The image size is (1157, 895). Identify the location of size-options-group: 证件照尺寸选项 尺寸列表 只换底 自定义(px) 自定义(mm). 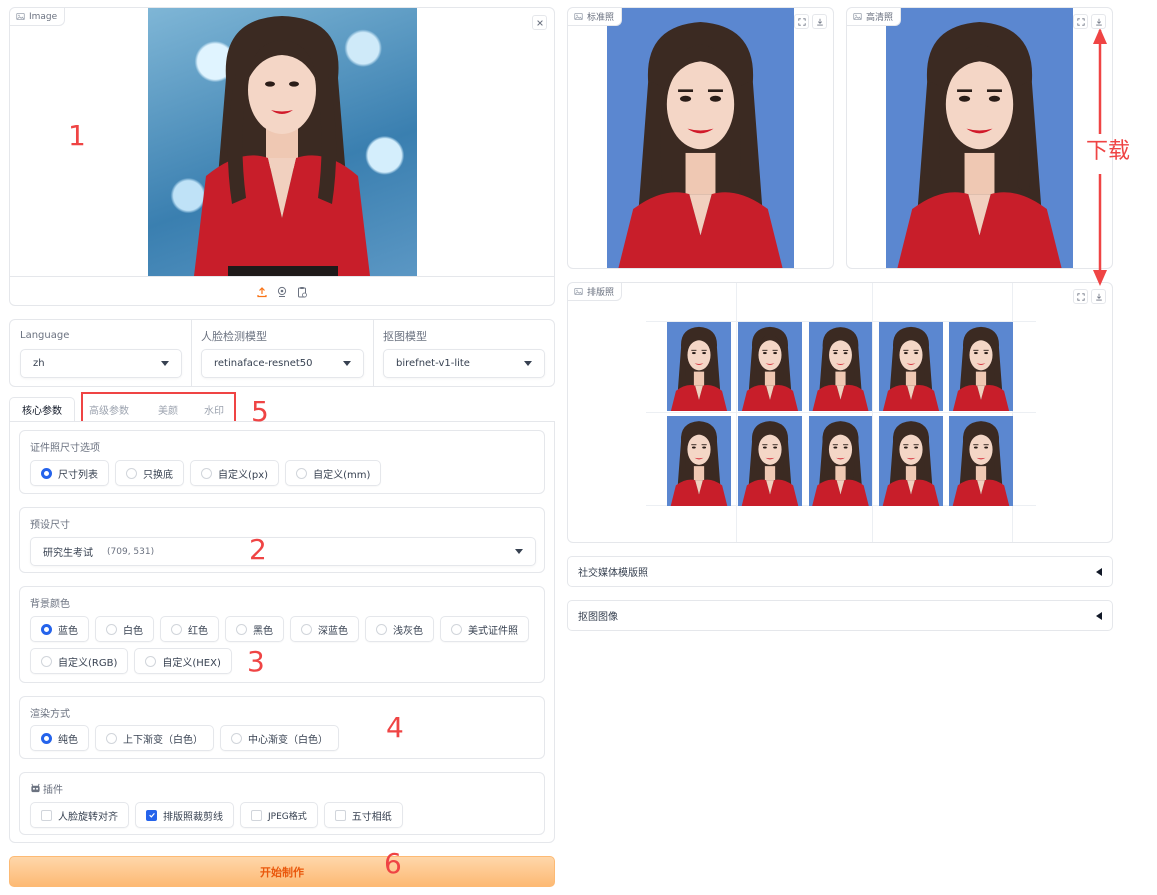
(282, 462).